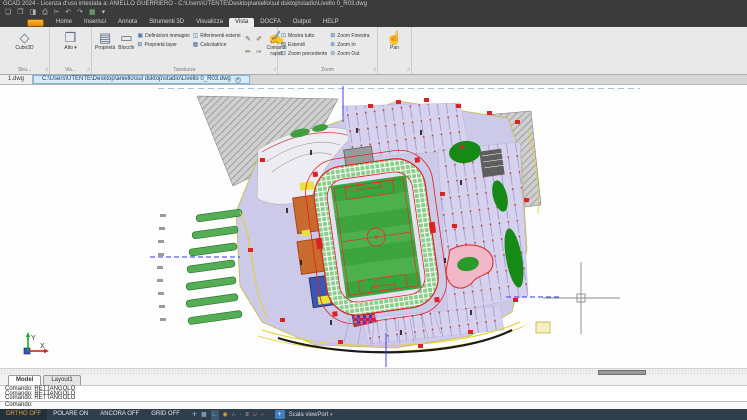 The width and height of the screenshot is (747, 420). Describe the element at coordinates (56, 13) in the screenshot. I see `plot-icon: ⌲` at that location.